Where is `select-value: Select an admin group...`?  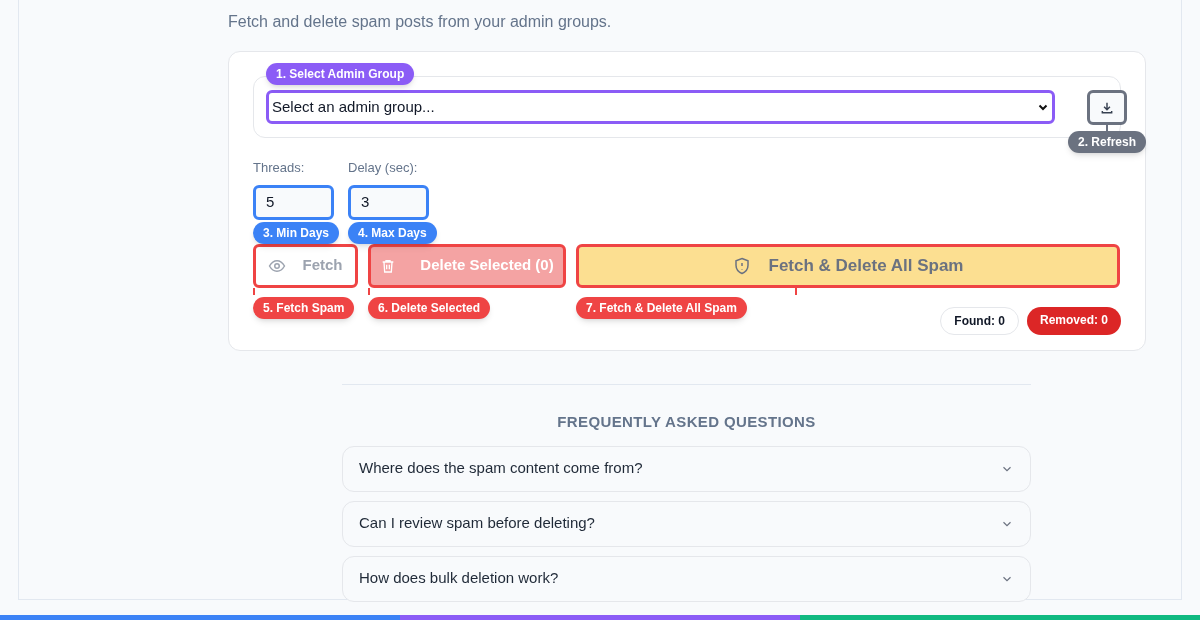 select-value: Select an admin group... is located at coordinates (353, 106).